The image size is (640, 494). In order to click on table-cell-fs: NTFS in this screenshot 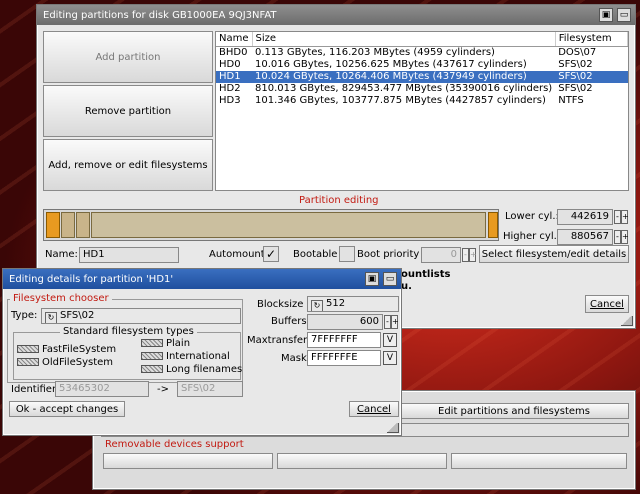, I will do `click(571, 100)`.